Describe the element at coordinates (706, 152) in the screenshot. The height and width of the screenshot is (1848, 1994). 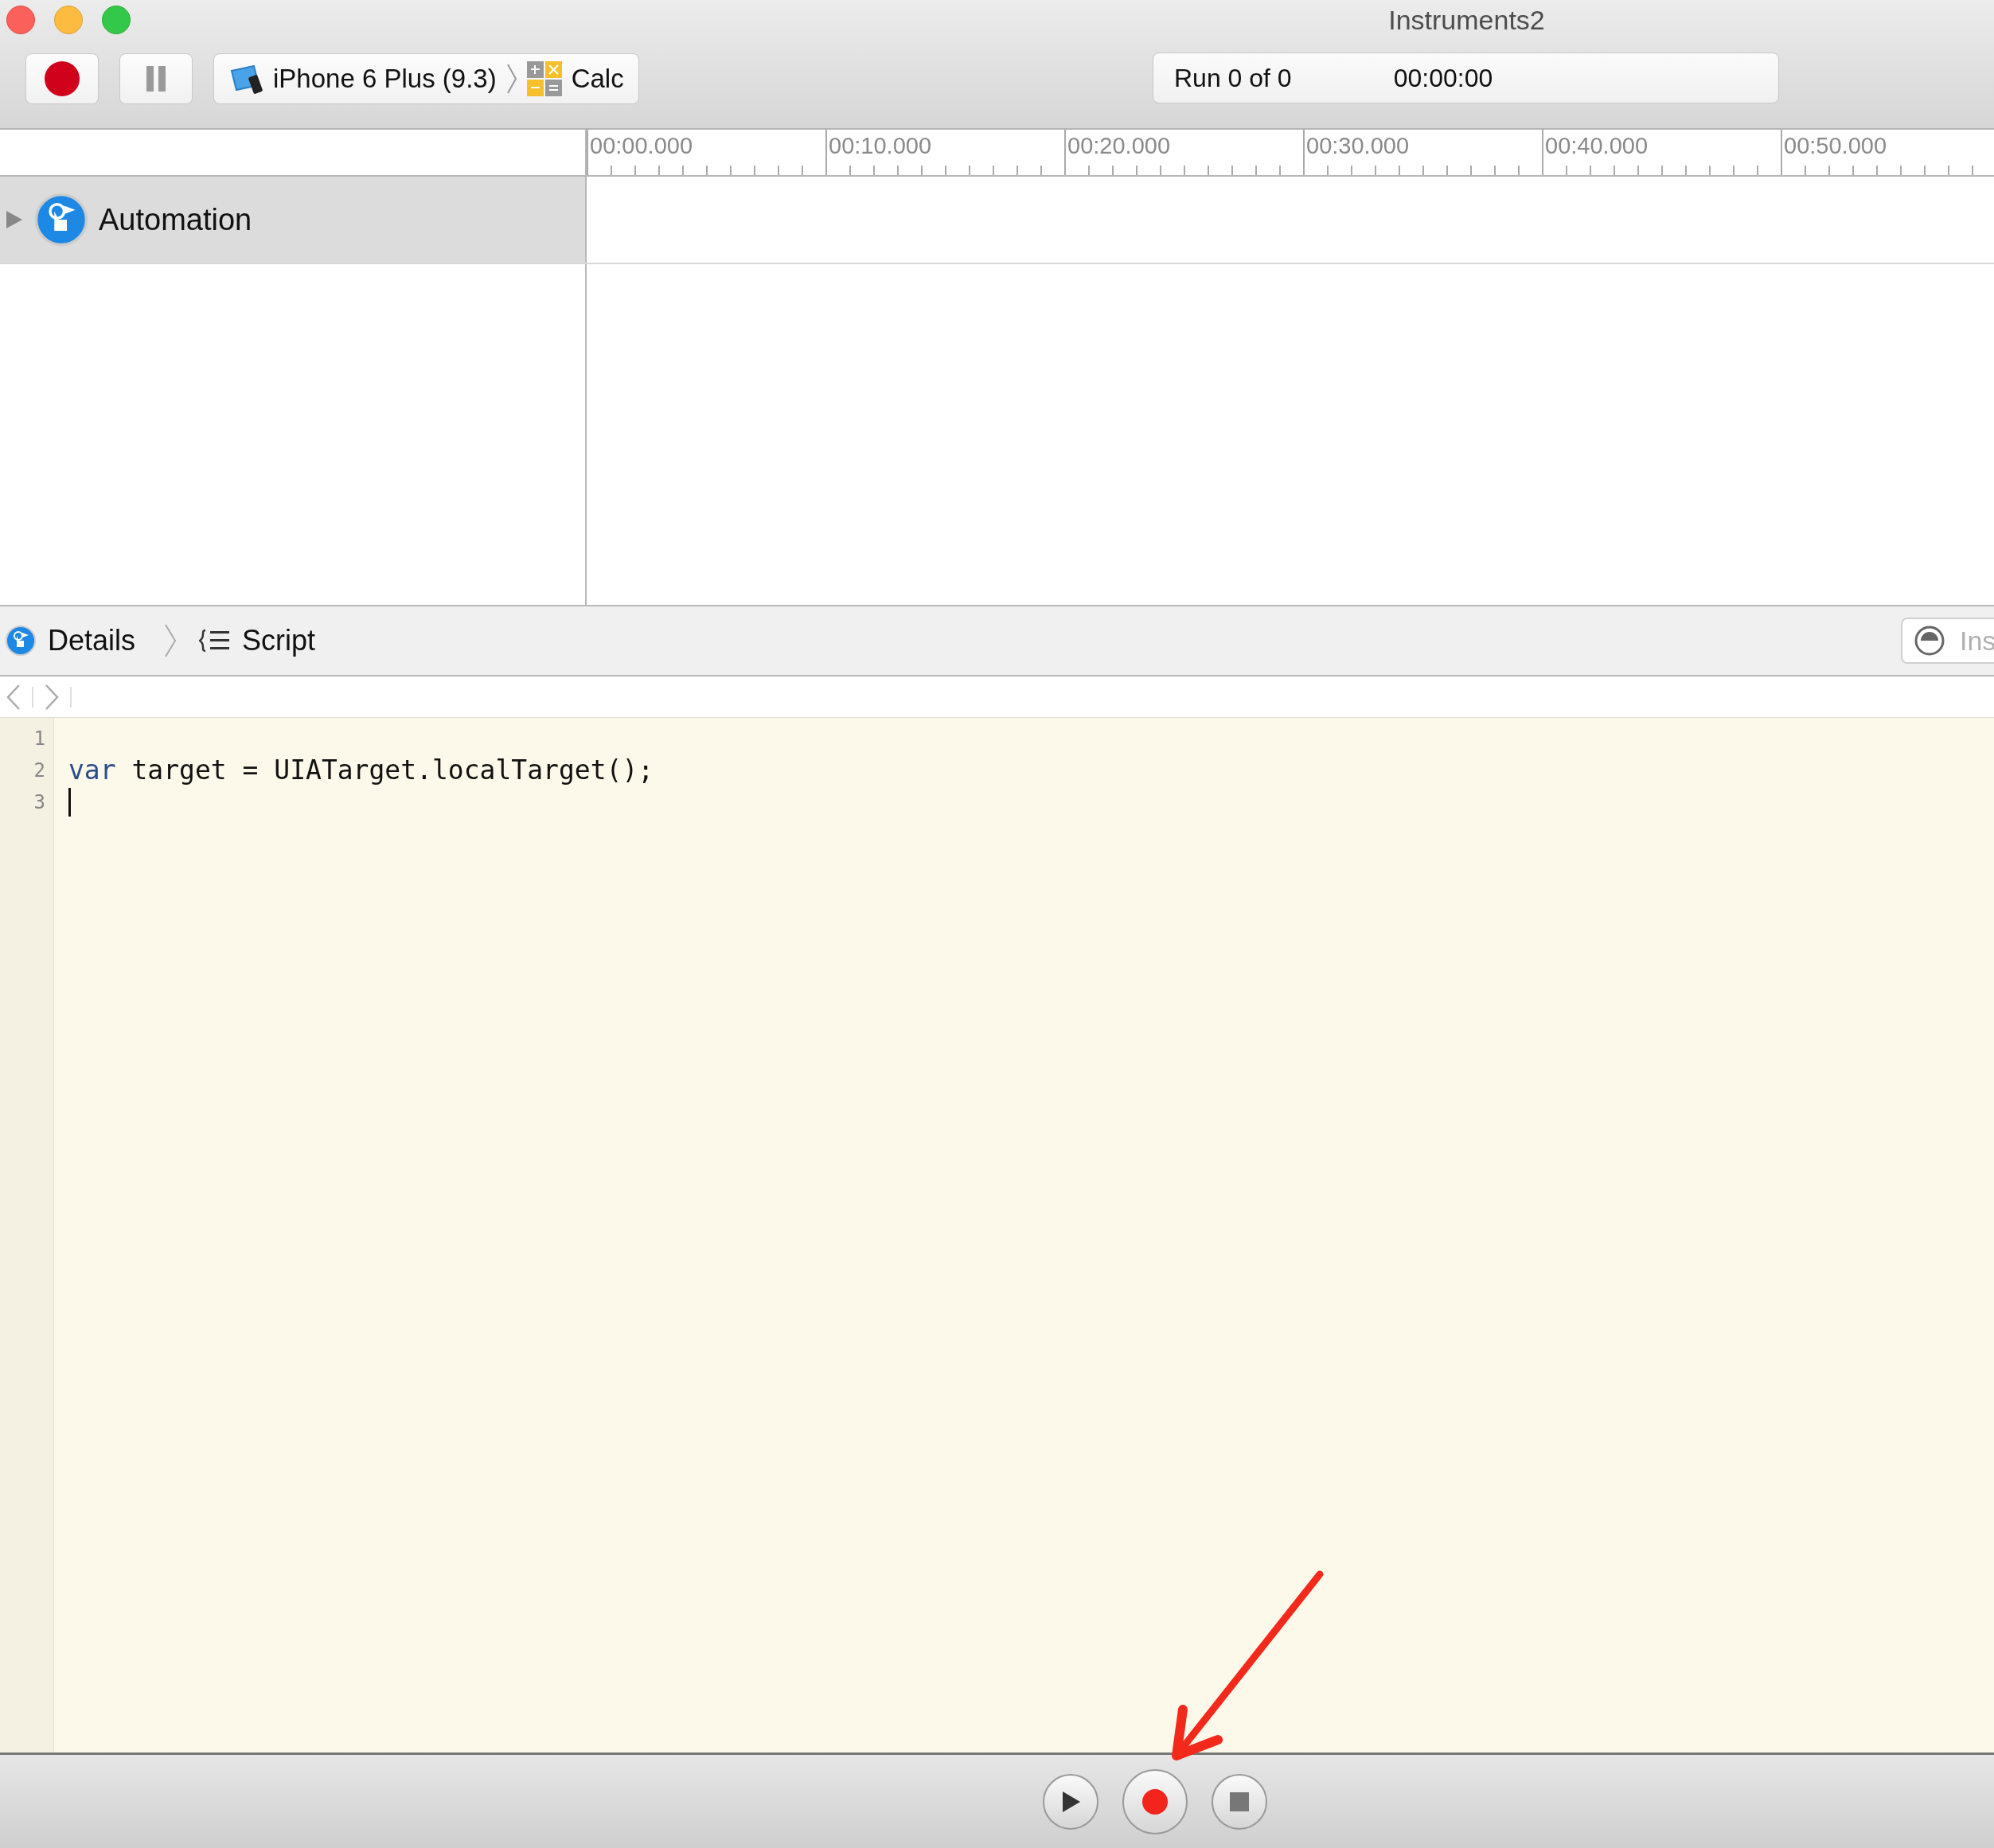
I see `ruler-label: 00:00.000` at that location.